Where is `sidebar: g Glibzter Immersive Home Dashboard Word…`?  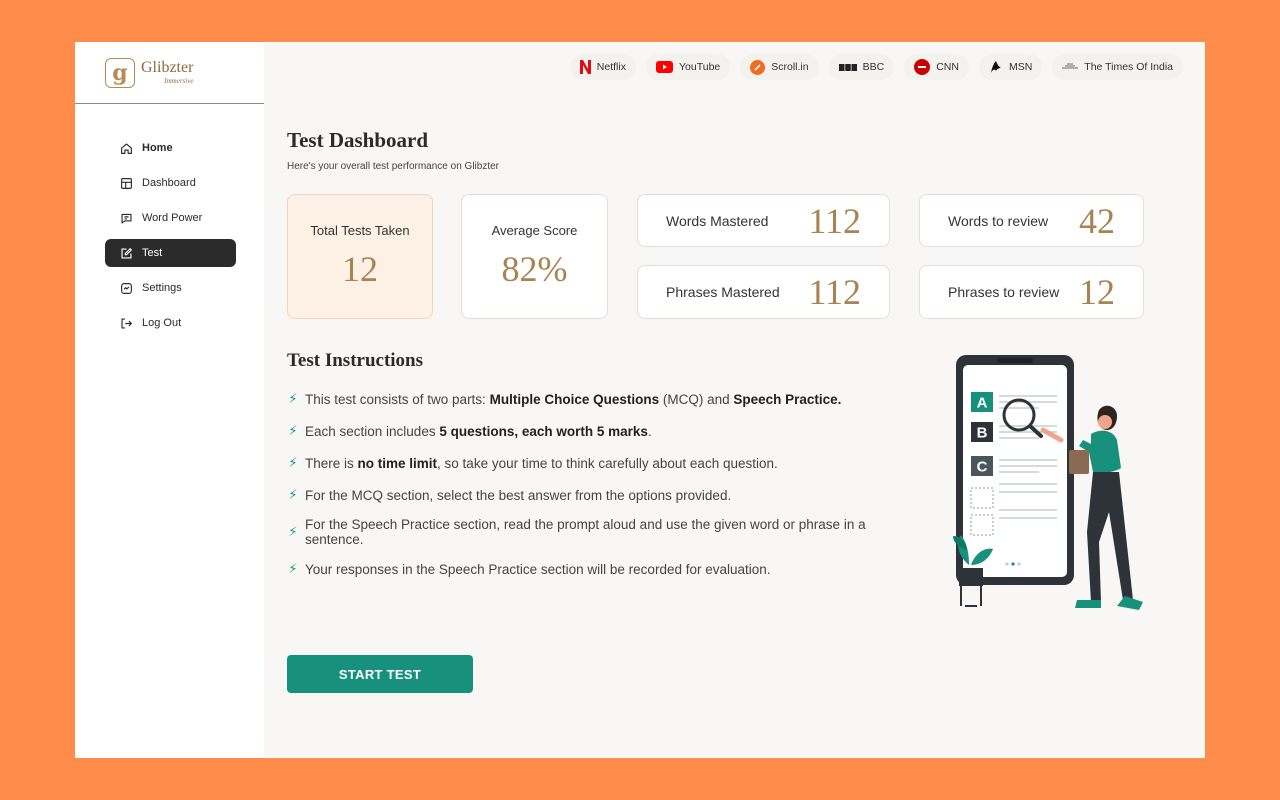
sidebar: g Glibzter Immersive Home Dashboard Word… is located at coordinates (169, 400).